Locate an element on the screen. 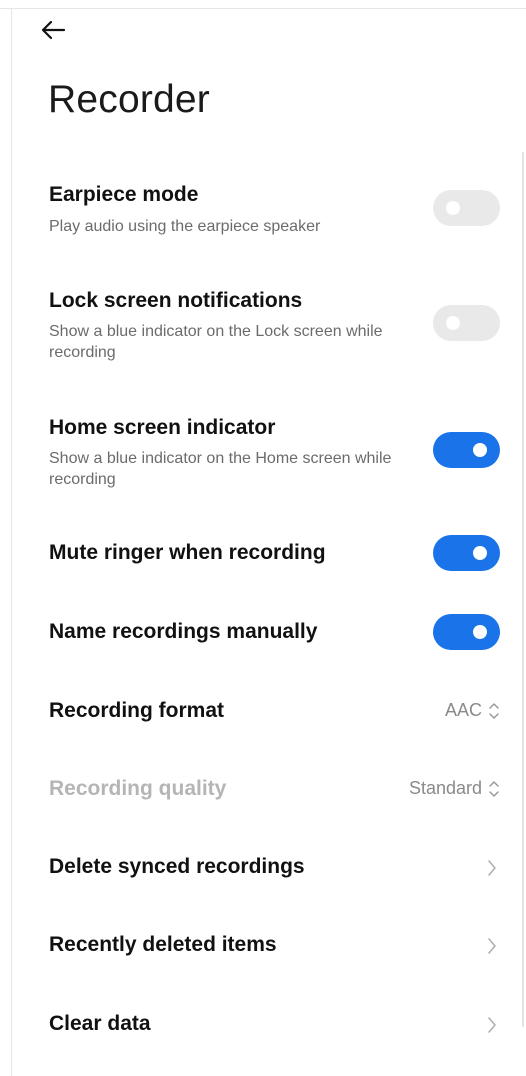 This screenshot has height=1076, width=526. setting-title: Recently deleted items is located at coordinates (163, 944).